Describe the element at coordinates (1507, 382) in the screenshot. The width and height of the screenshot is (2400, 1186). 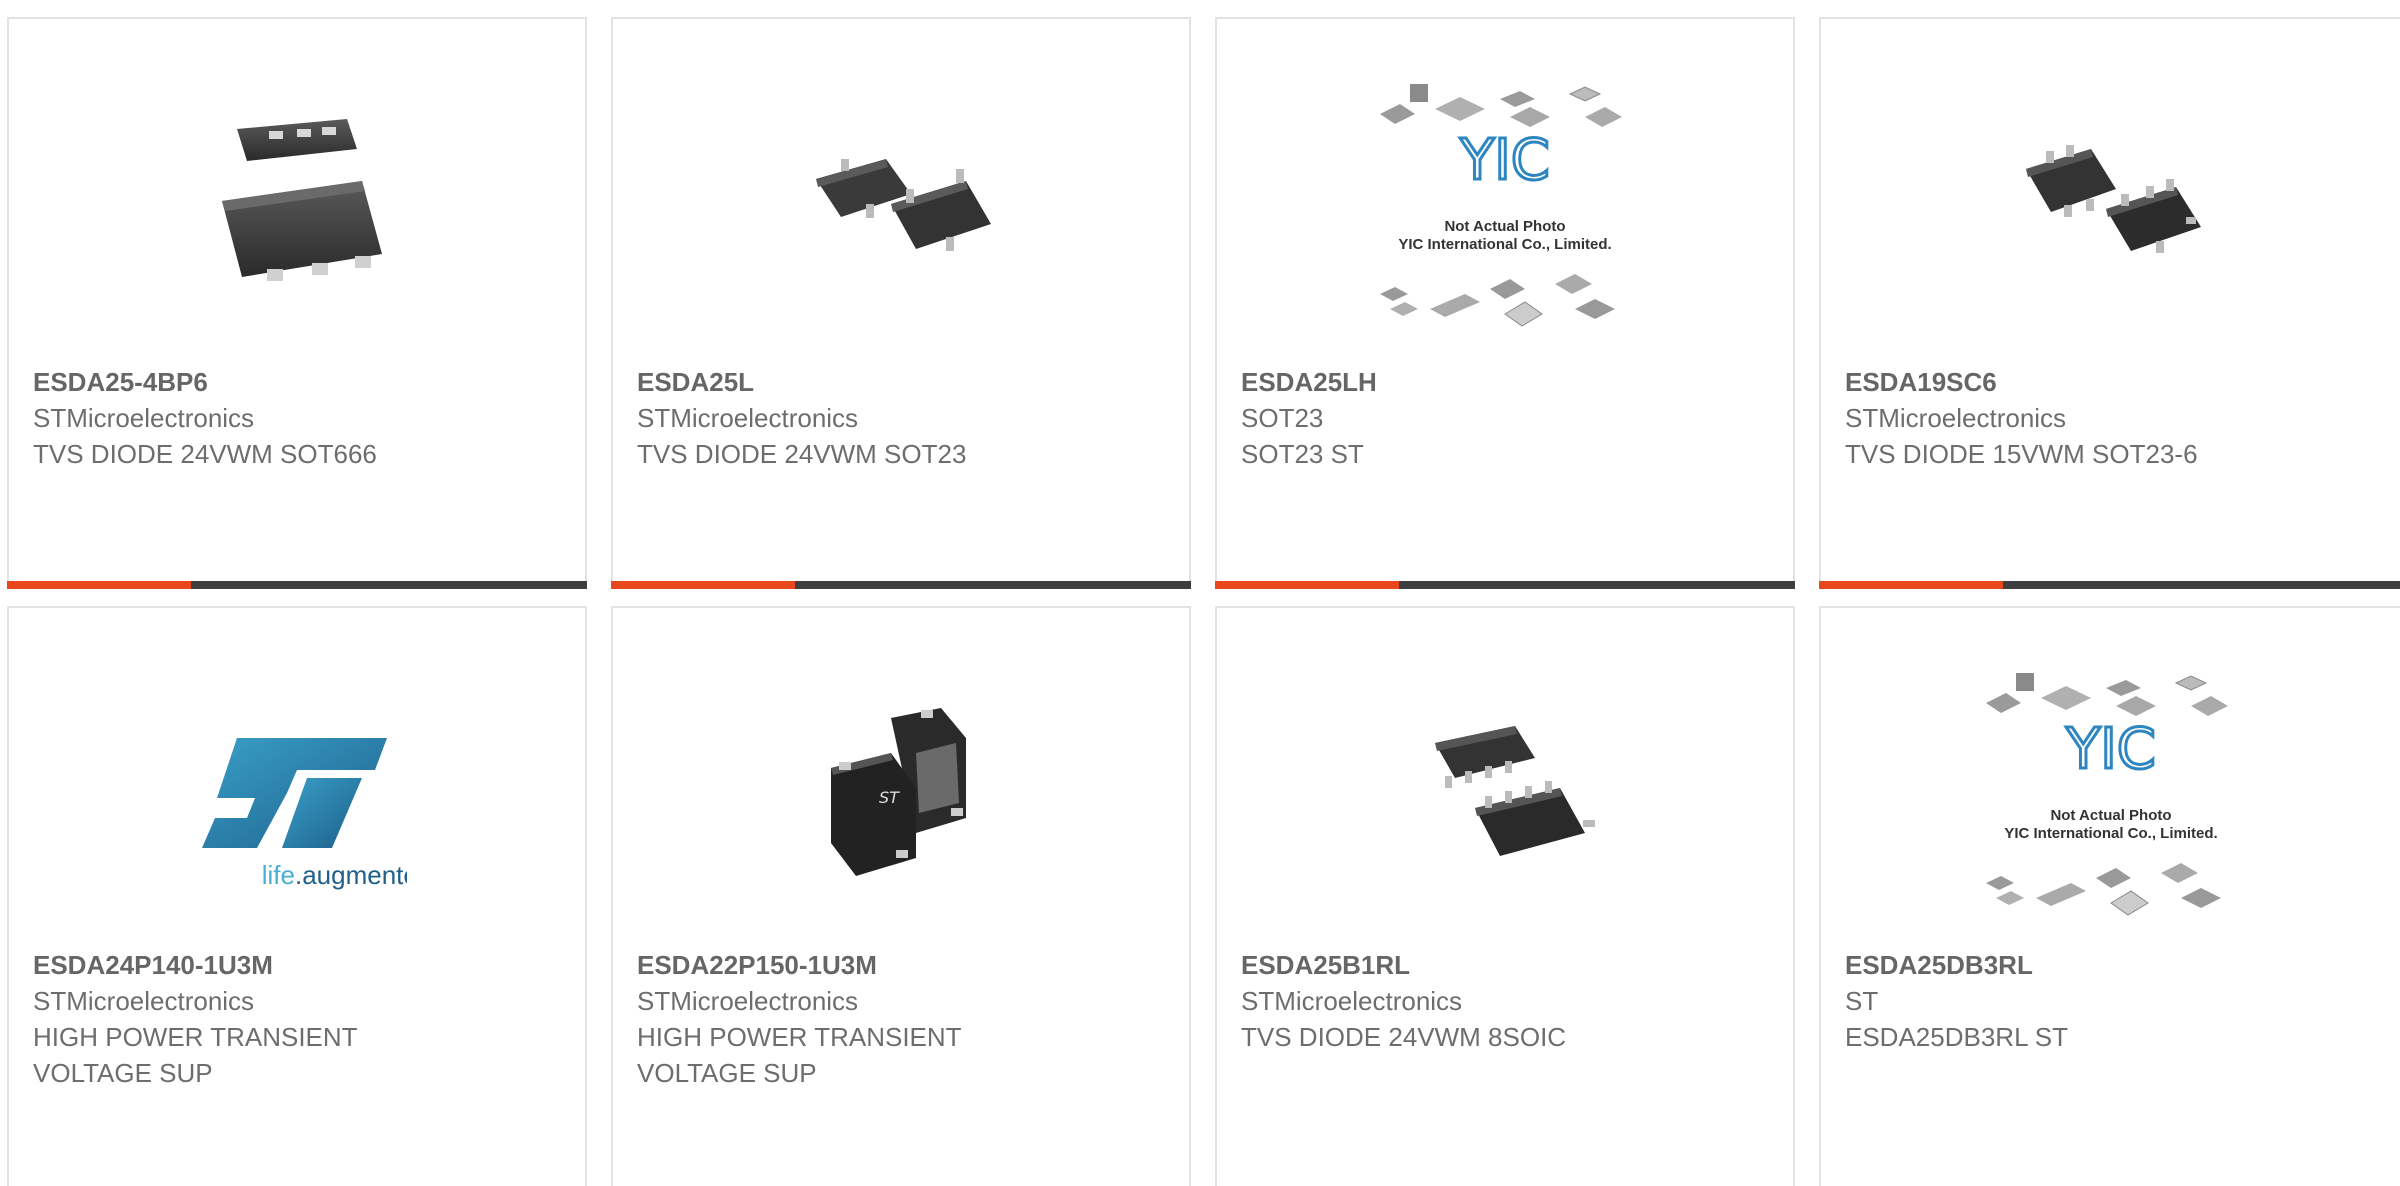
I see `part-number: ESDA25LH` at that location.